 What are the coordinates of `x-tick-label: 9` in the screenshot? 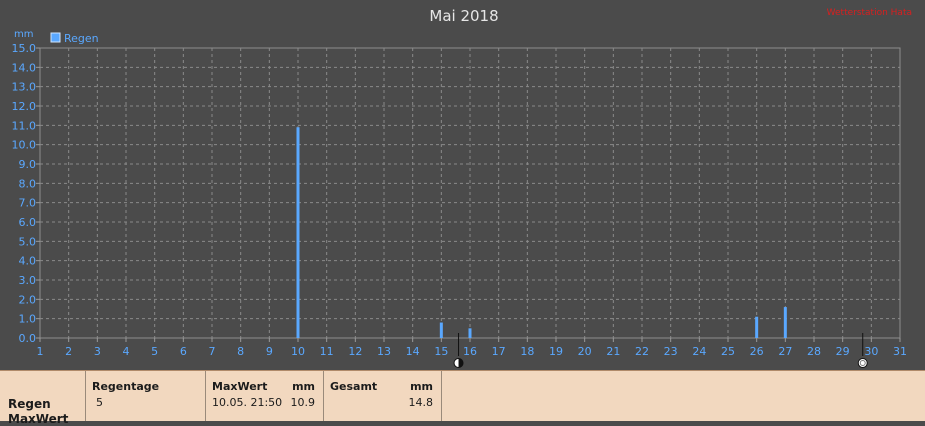 It's located at (269, 351).